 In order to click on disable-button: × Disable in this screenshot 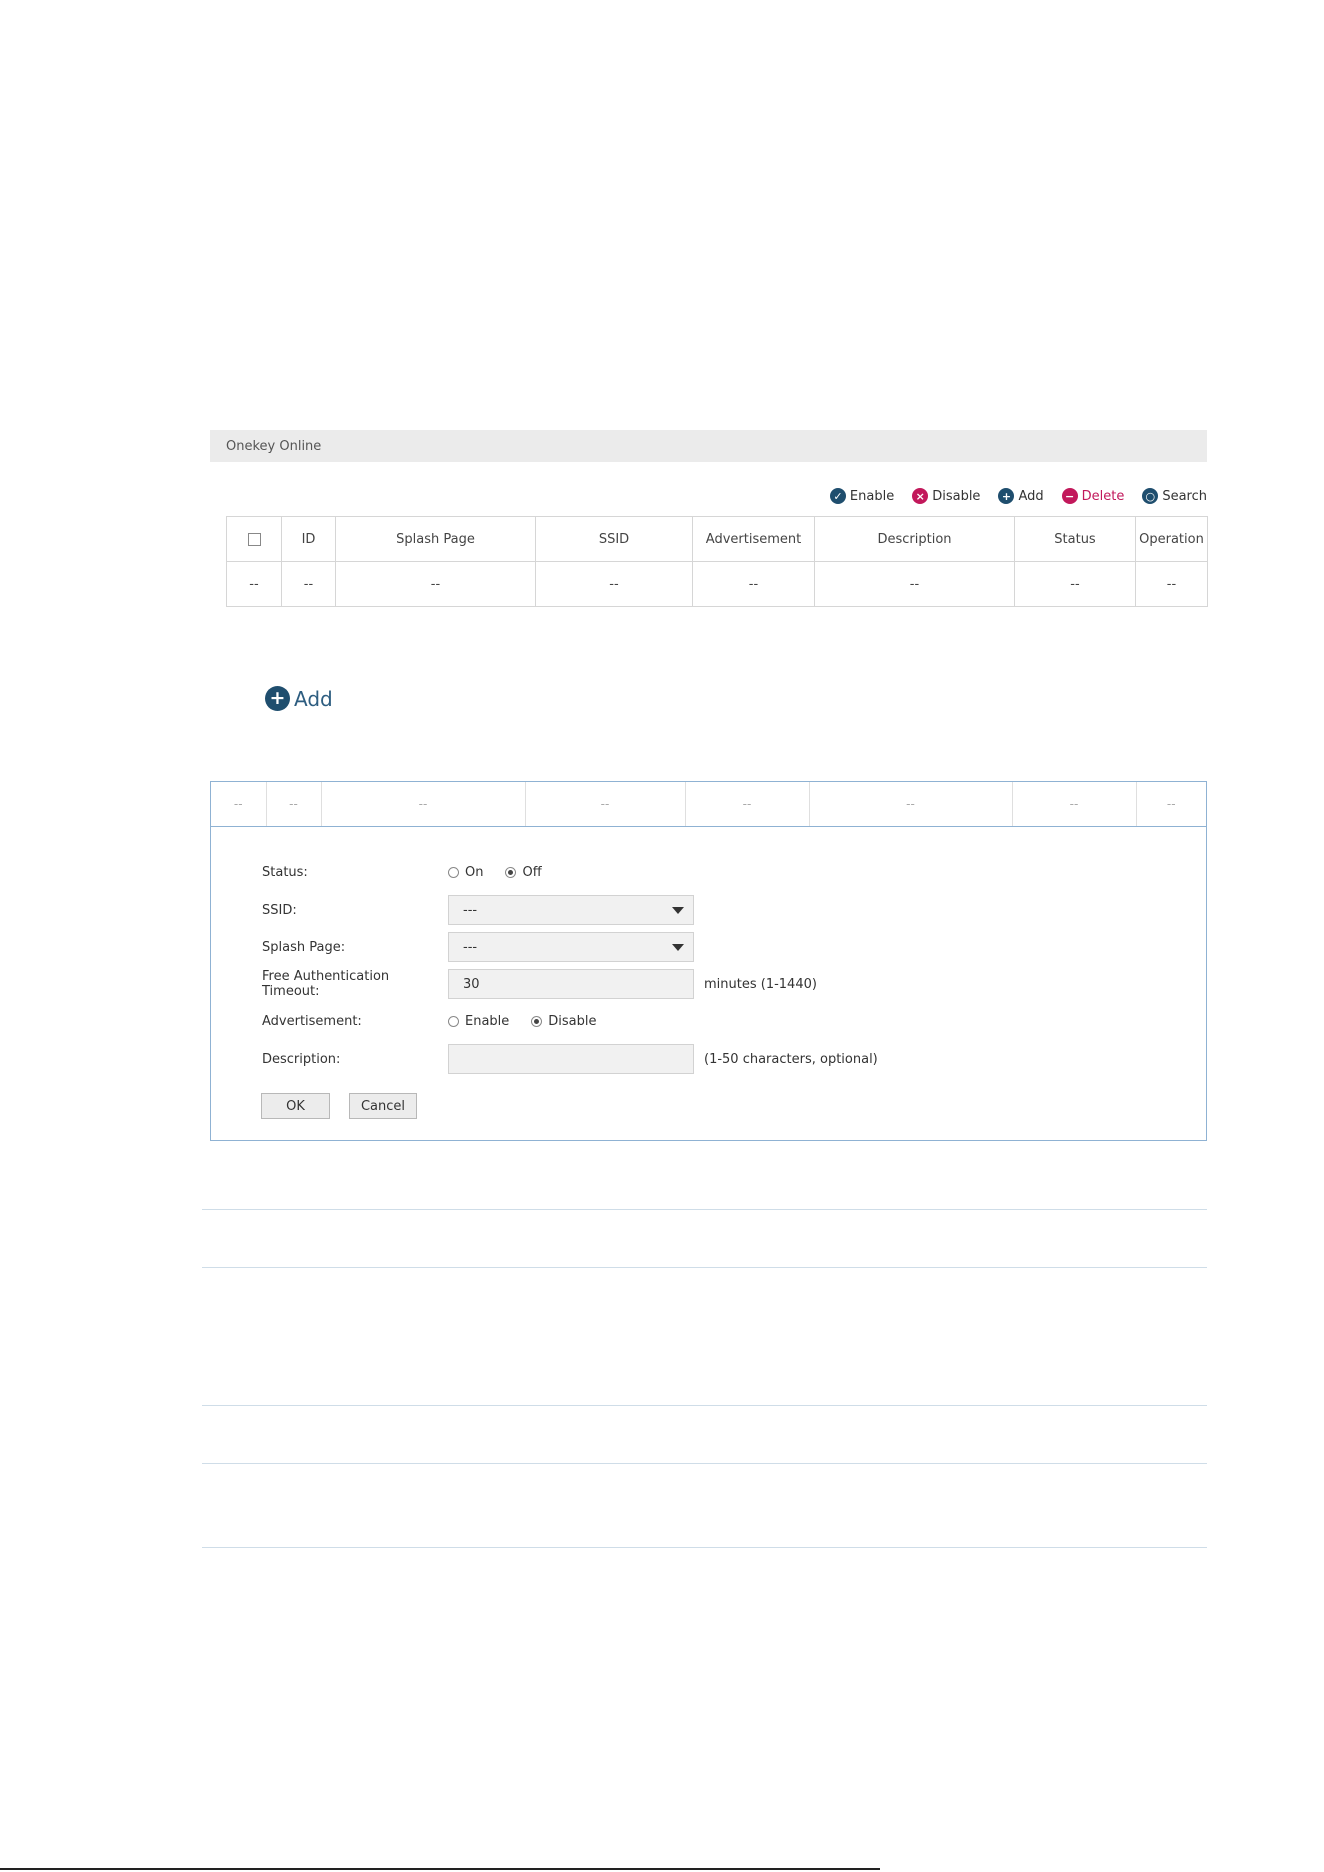, I will do `click(946, 496)`.